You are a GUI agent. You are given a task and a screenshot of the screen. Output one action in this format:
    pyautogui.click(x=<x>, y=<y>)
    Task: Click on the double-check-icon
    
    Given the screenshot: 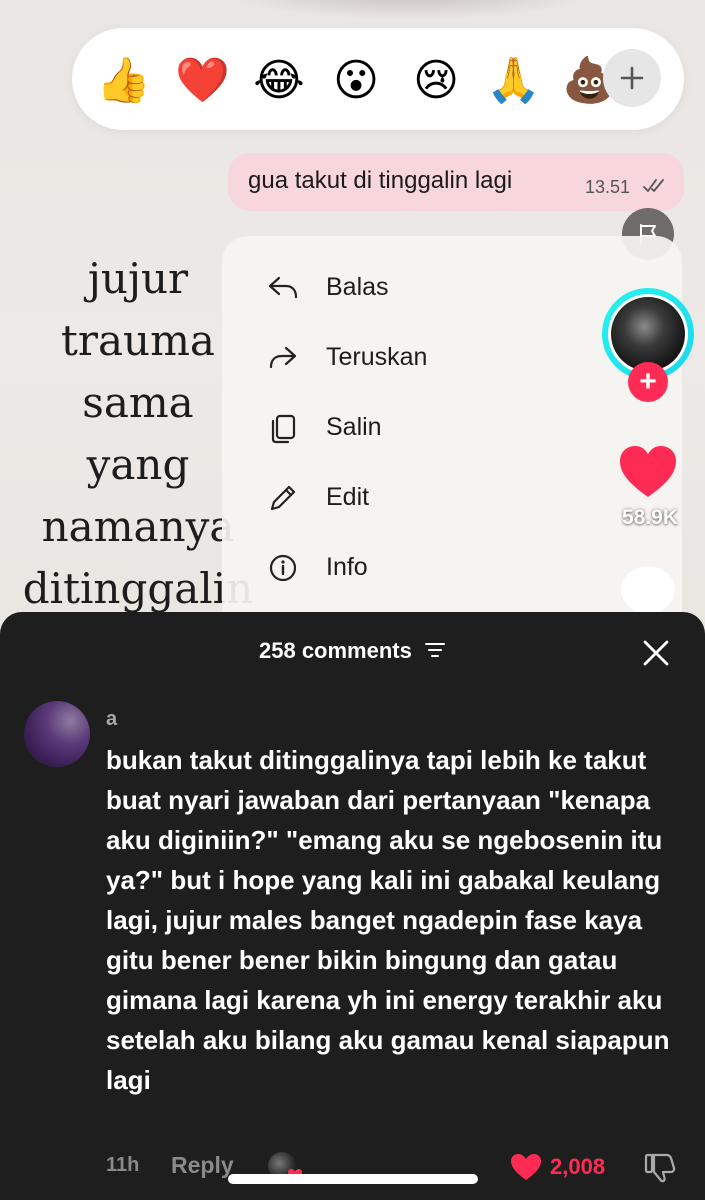 What is the action you would take?
    pyautogui.click(x=653, y=185)
    